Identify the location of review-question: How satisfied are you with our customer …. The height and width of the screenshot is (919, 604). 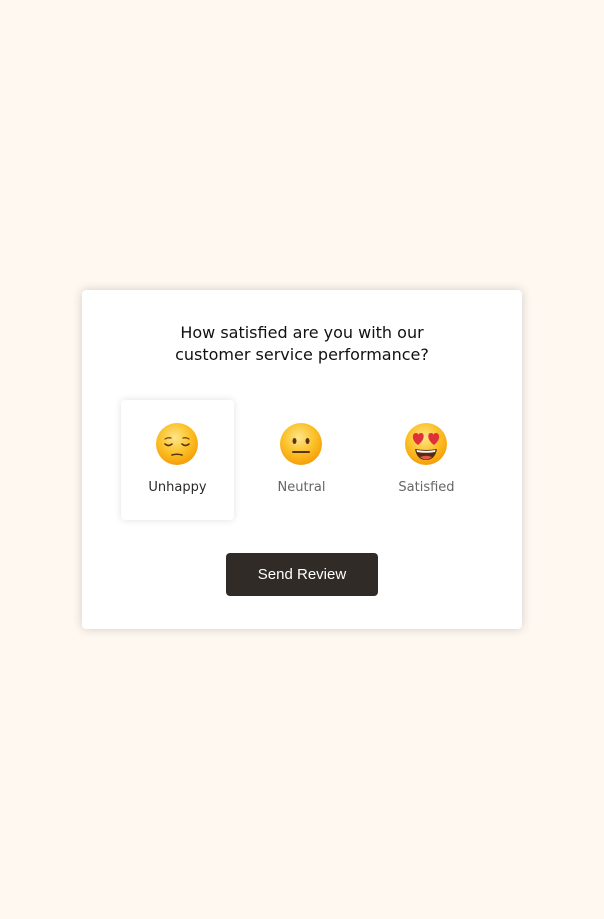
(302, 344).